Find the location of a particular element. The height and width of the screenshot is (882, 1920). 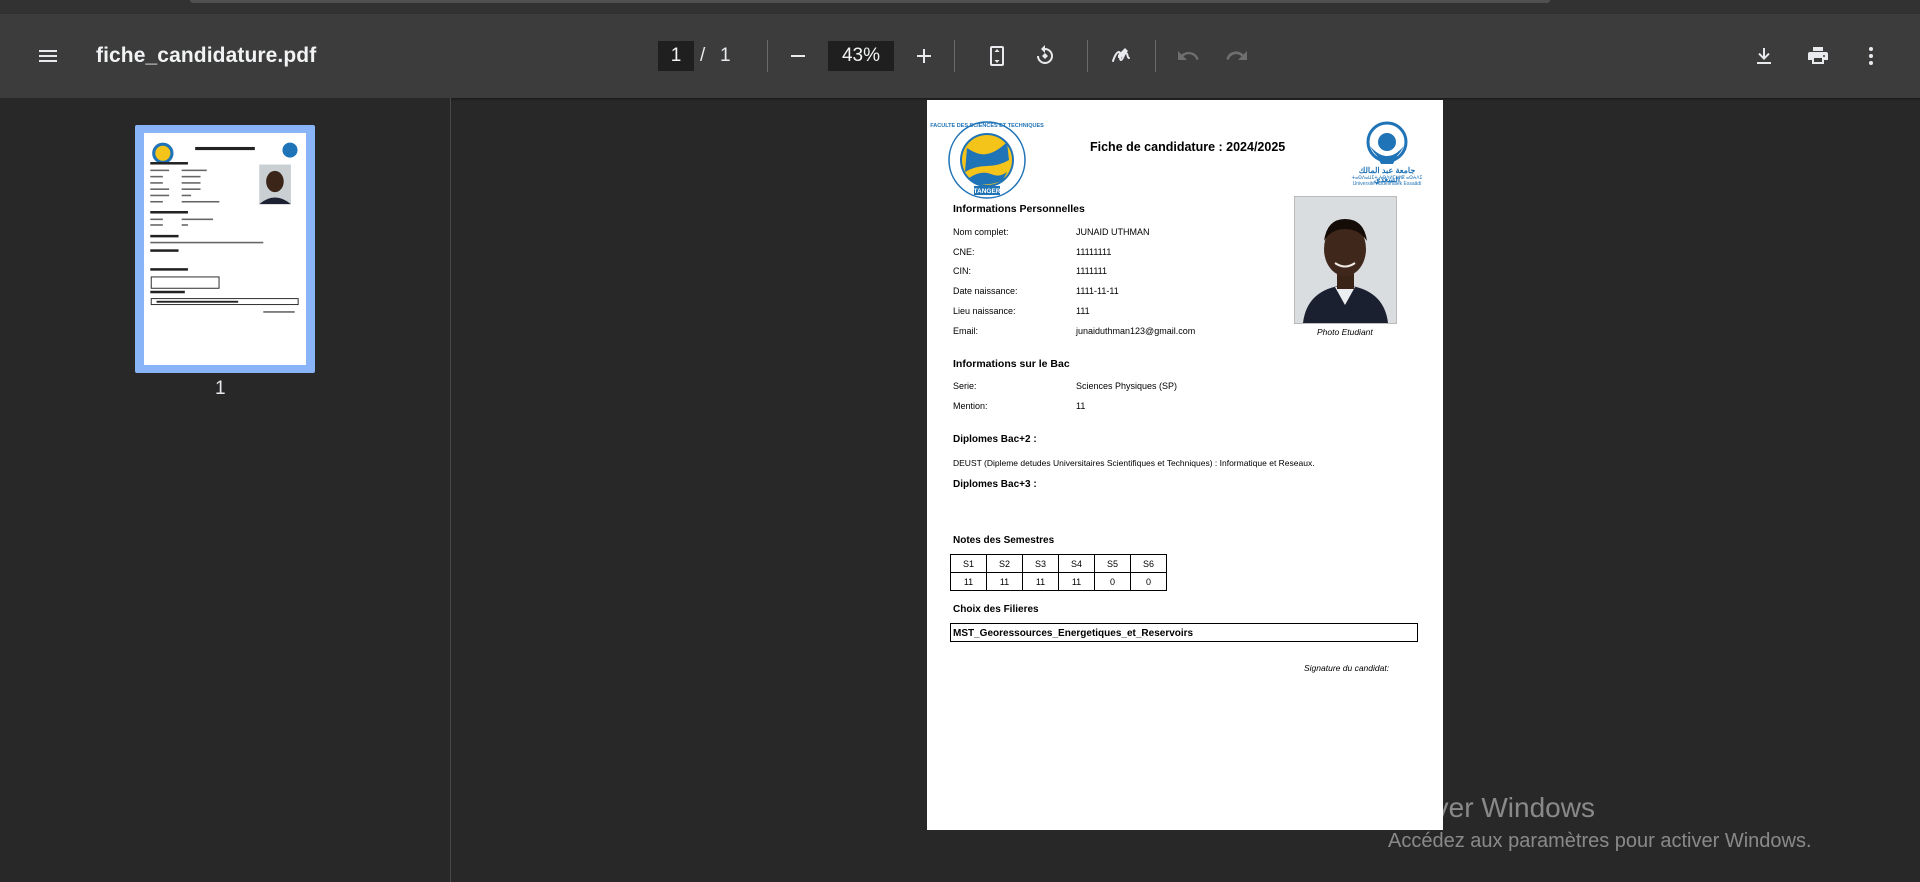

label-serie: Serie: is located at coordinates (965, 386).